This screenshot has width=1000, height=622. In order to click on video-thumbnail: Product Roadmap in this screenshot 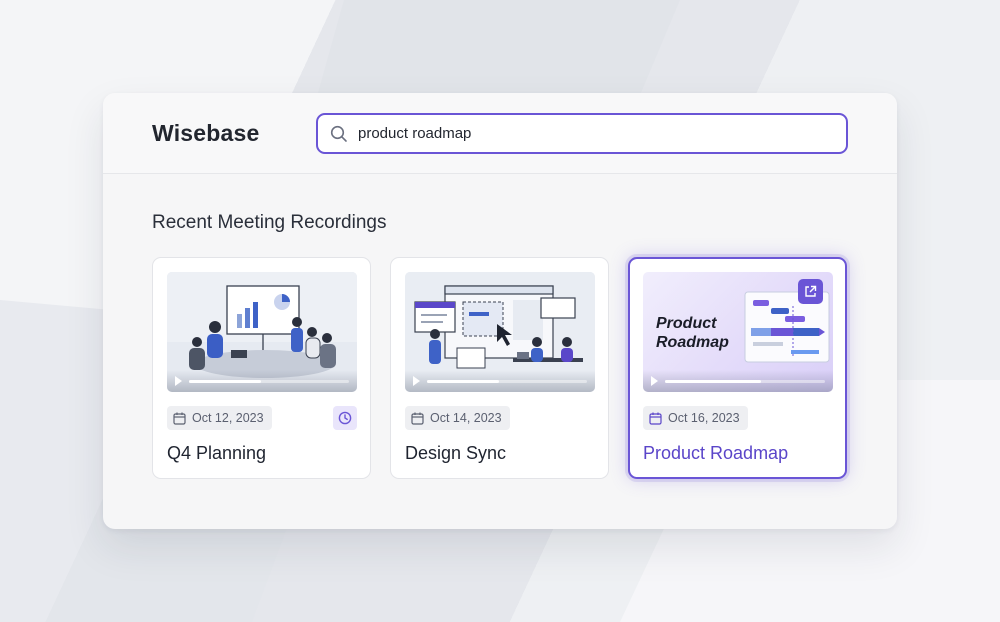, I will do `click(738, 332)`.